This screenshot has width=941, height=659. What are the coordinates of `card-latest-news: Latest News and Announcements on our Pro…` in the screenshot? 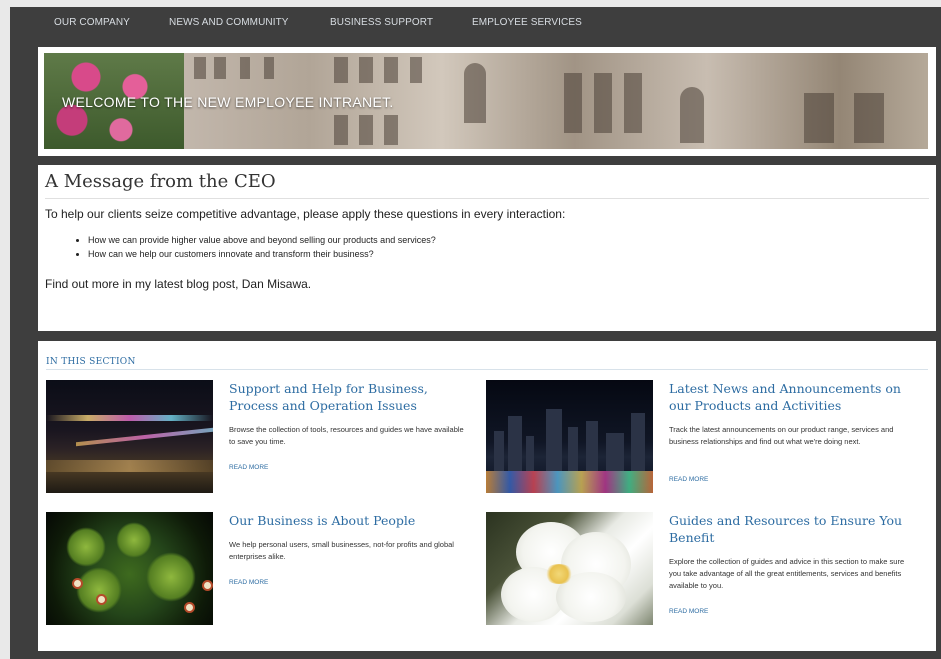 It's located at (706, 437).